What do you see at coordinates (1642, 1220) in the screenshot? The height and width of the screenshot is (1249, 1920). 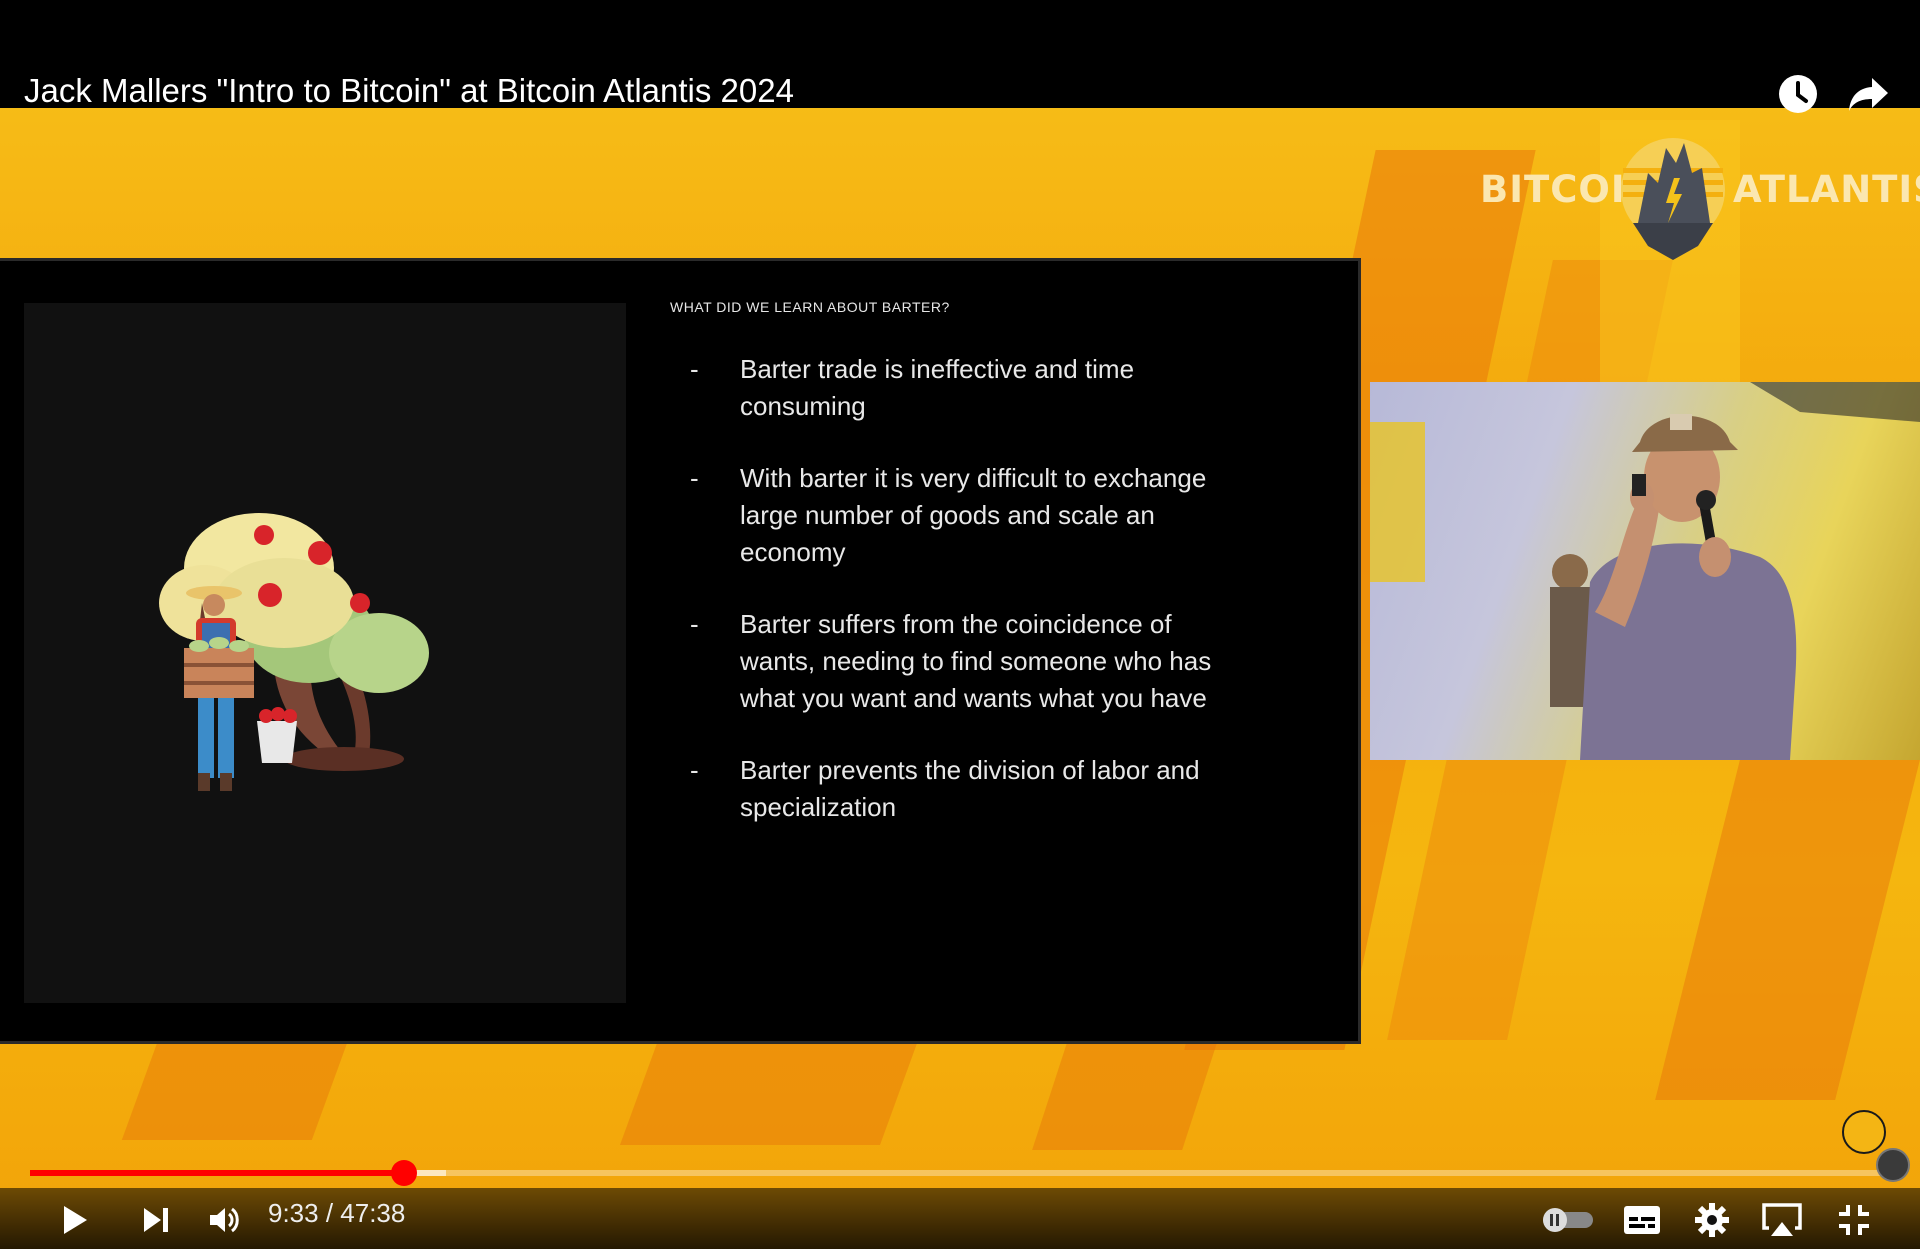 I see `subtitles-icon` at bounding box center [1642, 1220].